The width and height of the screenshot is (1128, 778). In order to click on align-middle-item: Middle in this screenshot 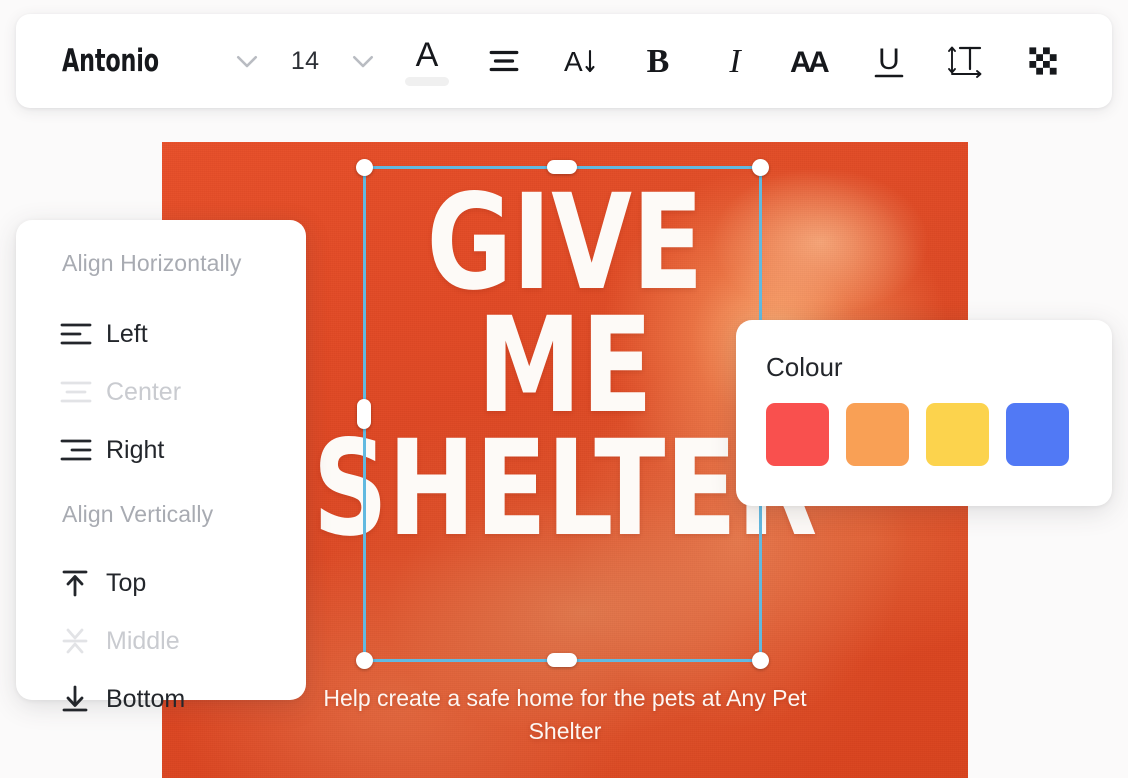, I will do `click(161, 641)`.